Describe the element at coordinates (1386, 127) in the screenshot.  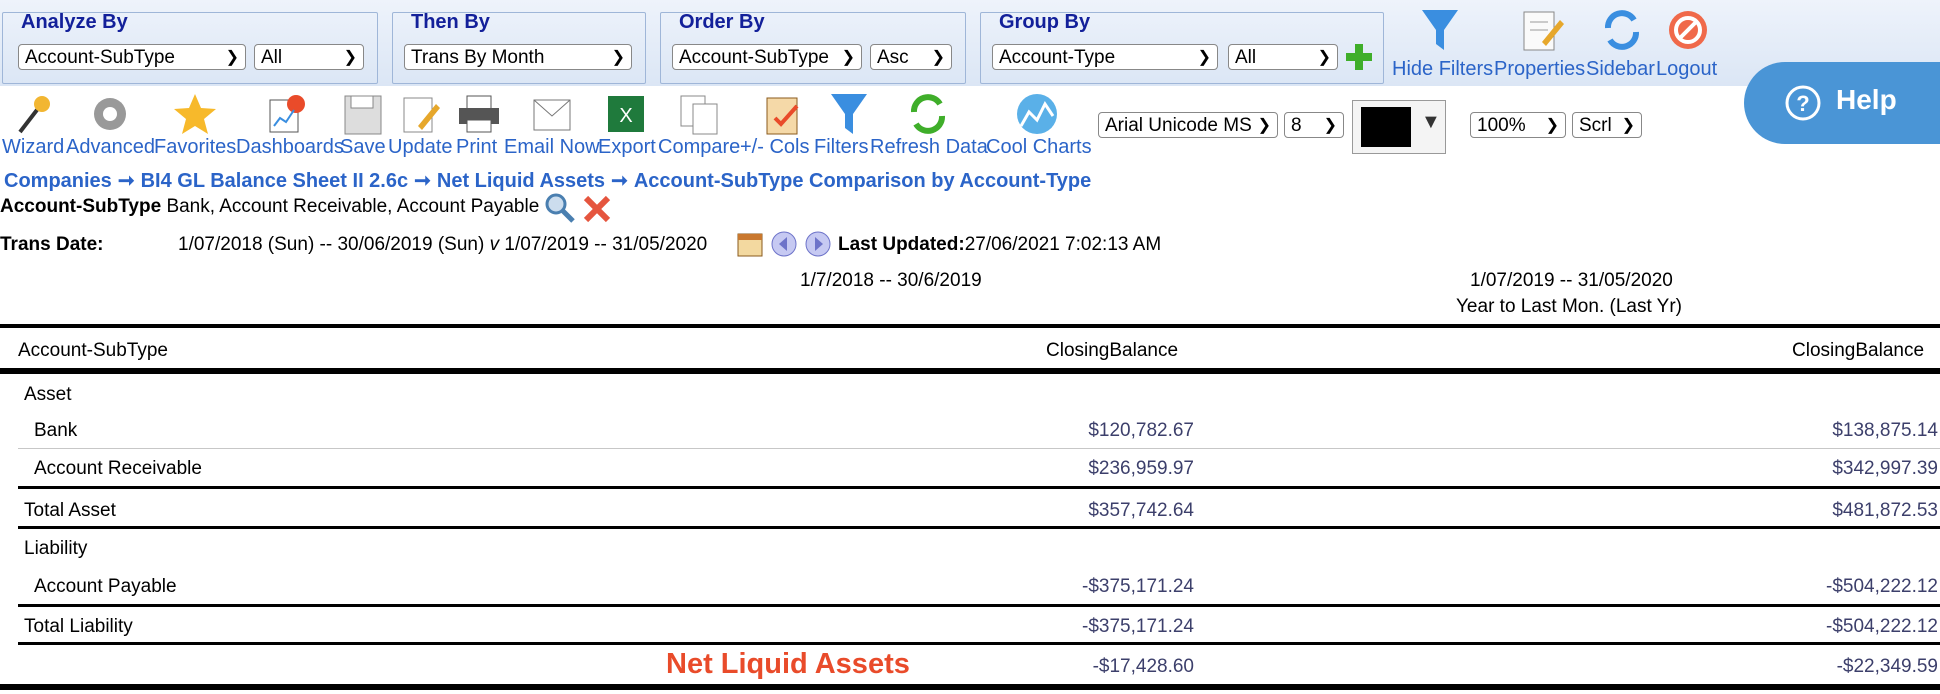
I see `color-swatch` at that location.